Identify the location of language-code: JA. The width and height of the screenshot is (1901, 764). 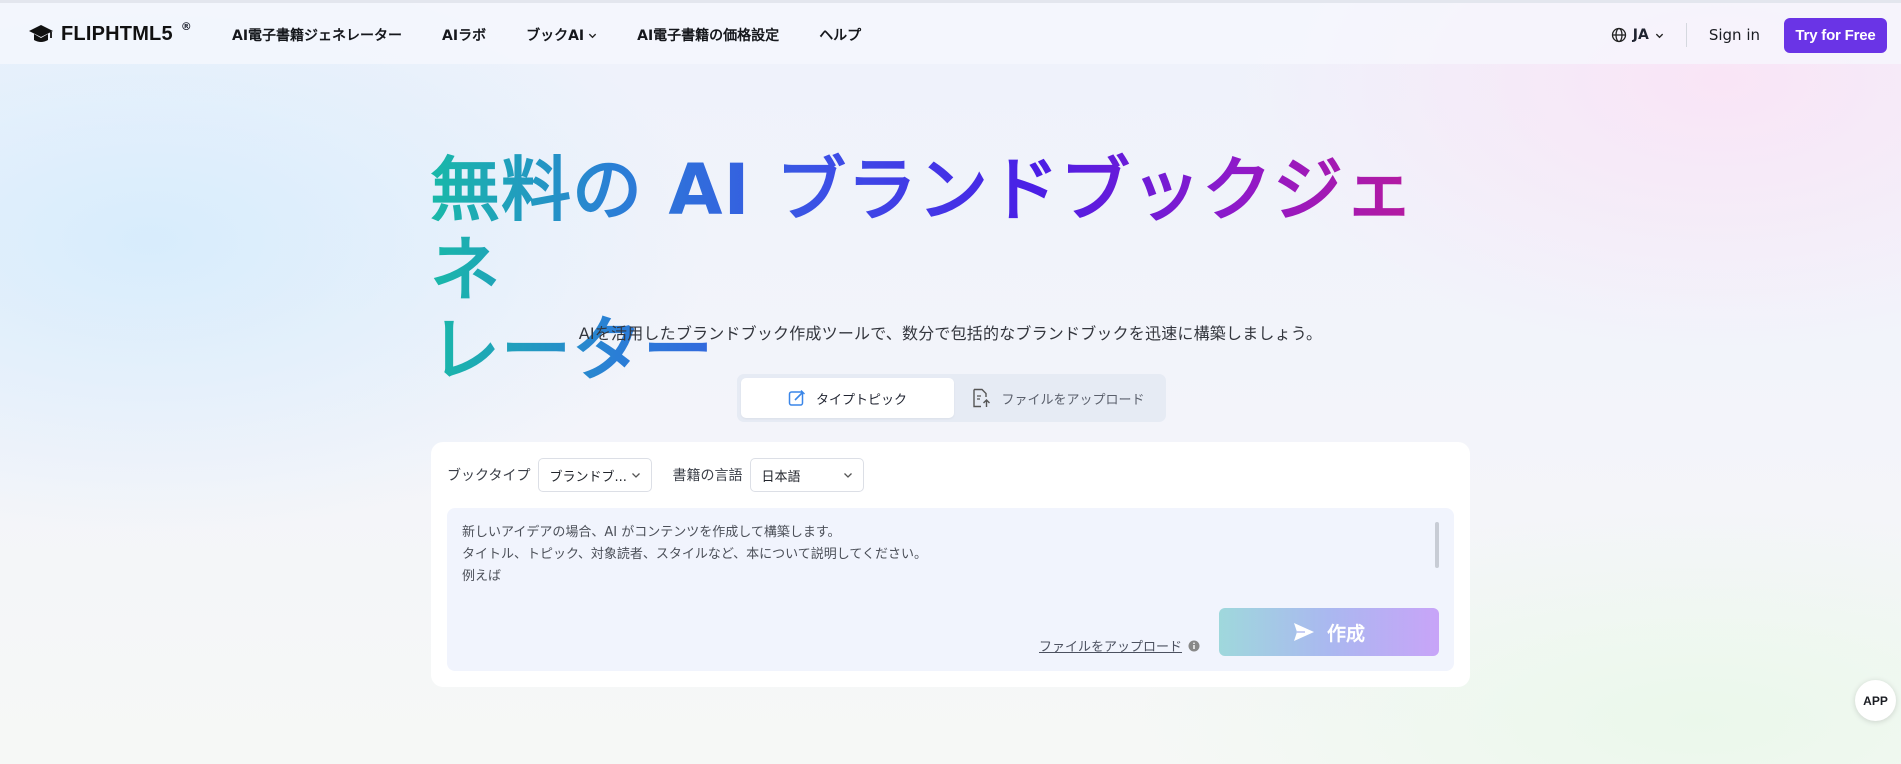
(1640, 35).